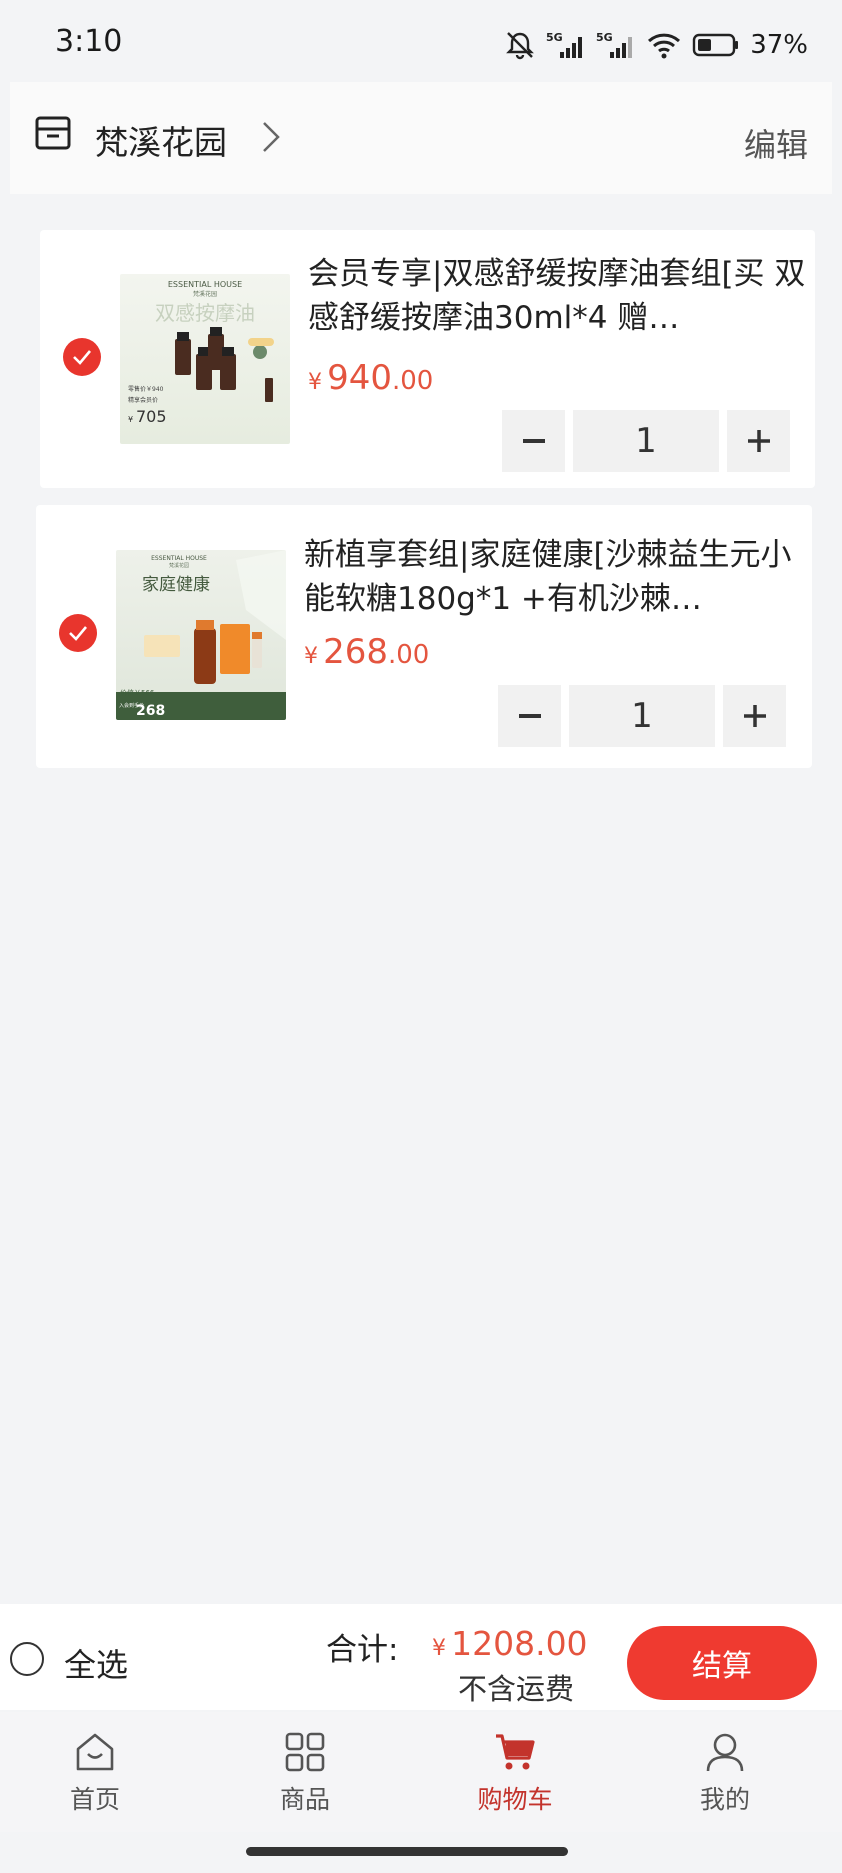  I want to click on price-integer: 268, so click(355, 652).